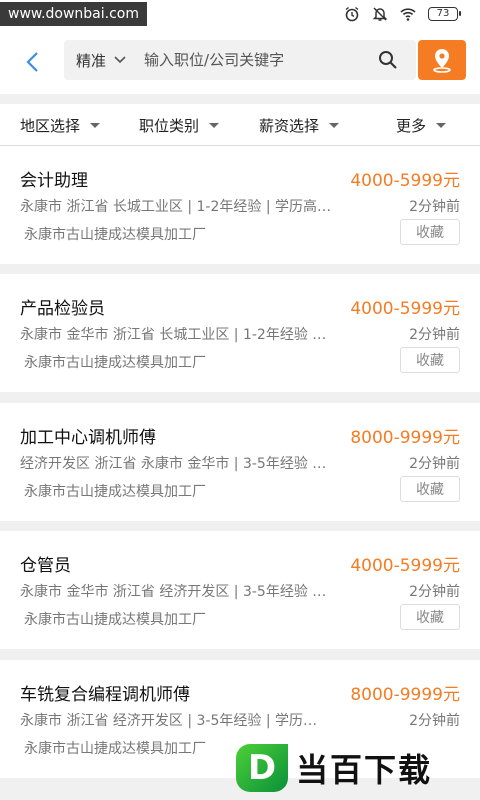 The width and height of the screenshot is (480, 800). I want to click on job-title: 产品检验员, so click(62, 309).